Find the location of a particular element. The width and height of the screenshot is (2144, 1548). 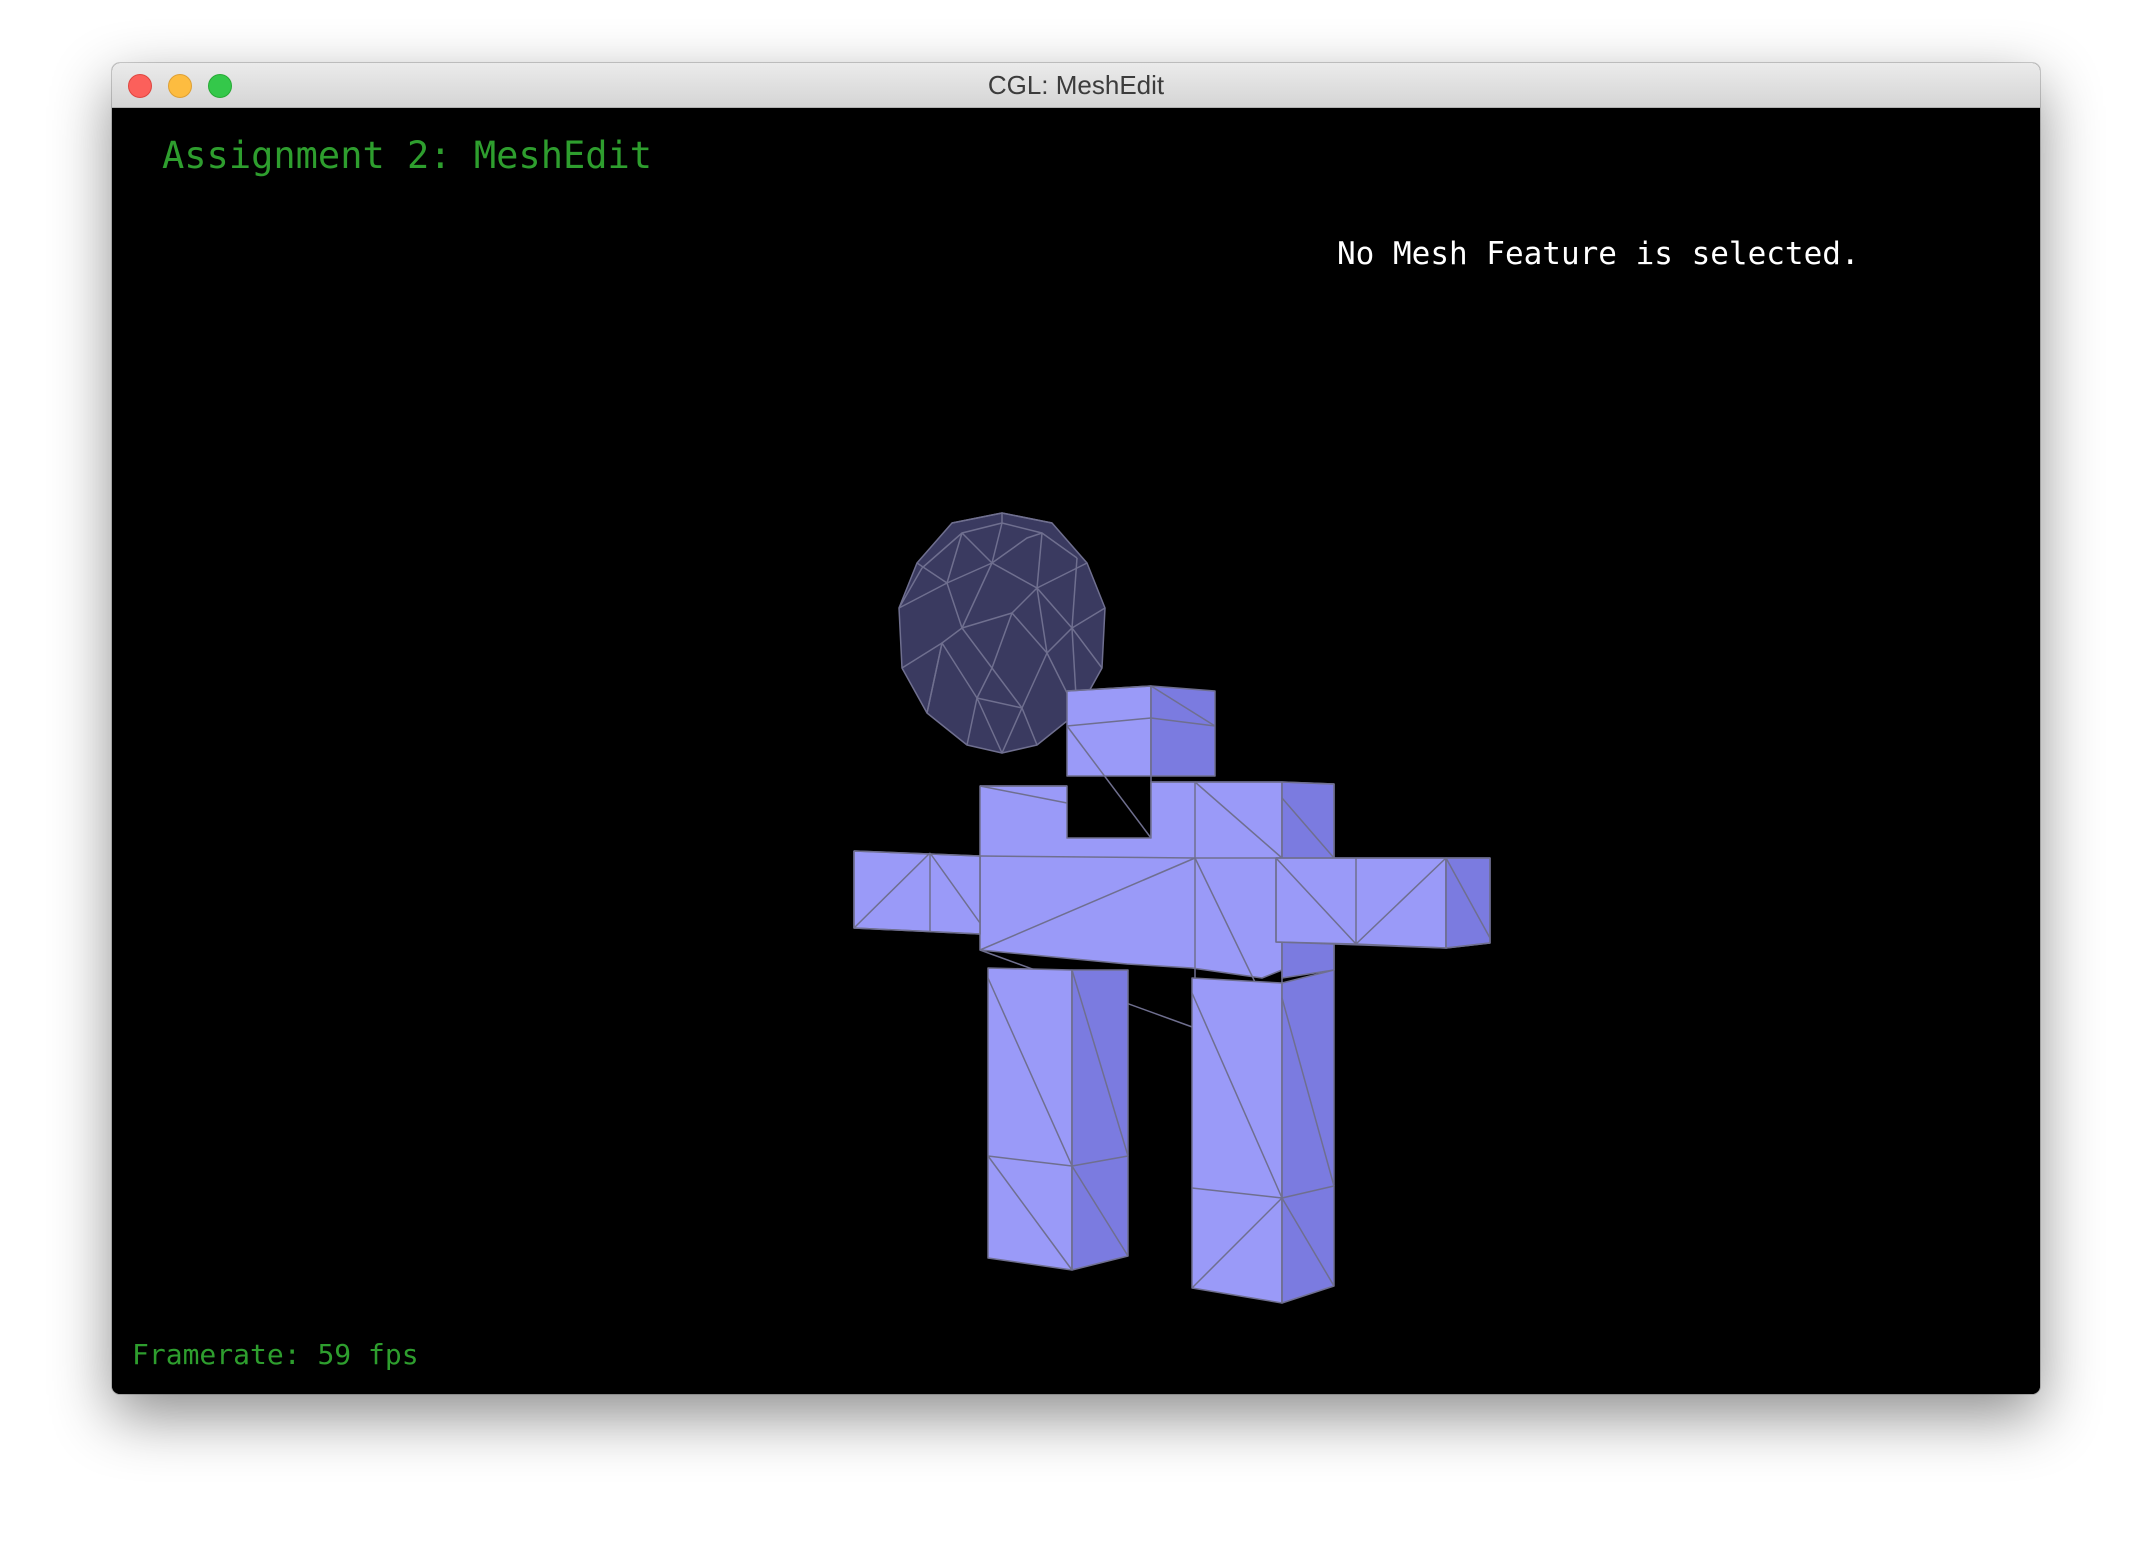

window-title: CGL: MeshEdit is located at coordinates (1076, 85).